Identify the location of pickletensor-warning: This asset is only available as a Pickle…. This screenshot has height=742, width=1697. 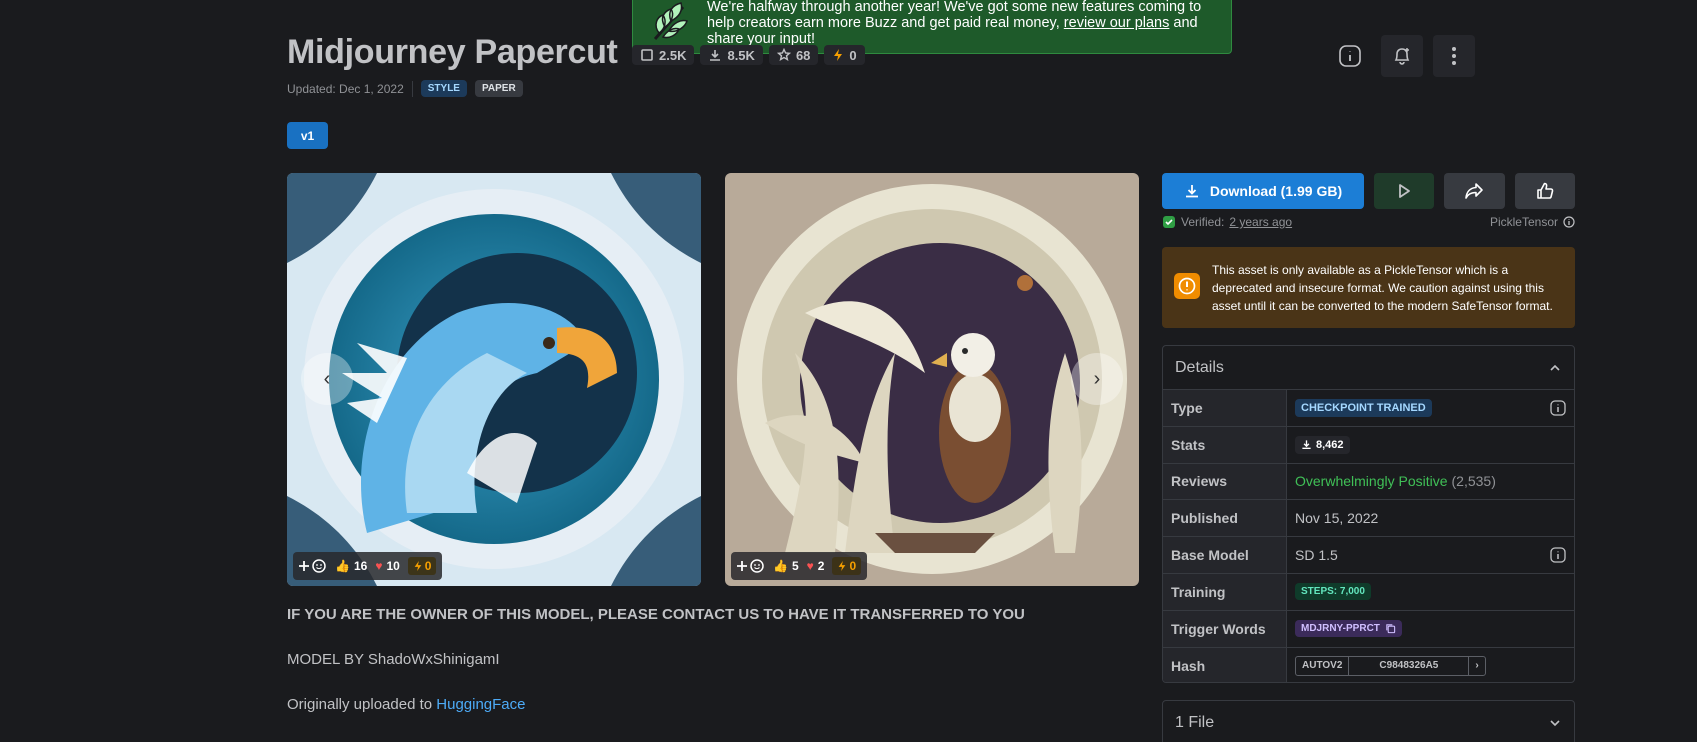
(1368, 287).